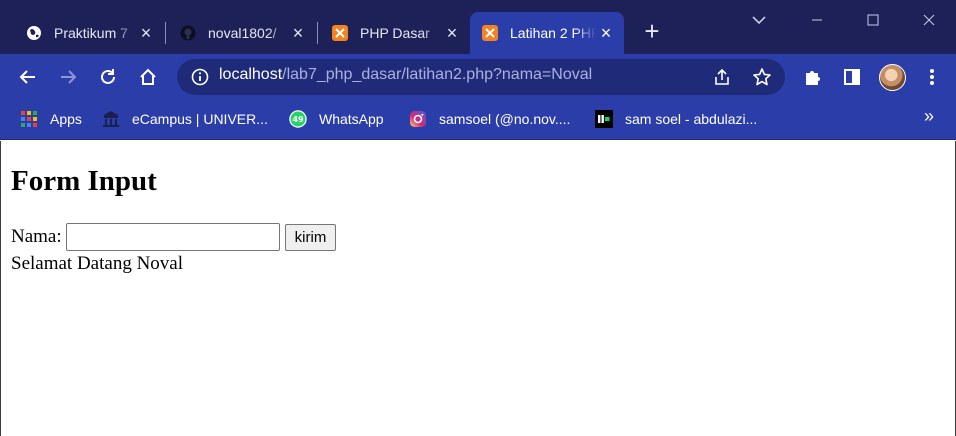  I want to click on whatsapp-icon: 49, so click(298, 119).